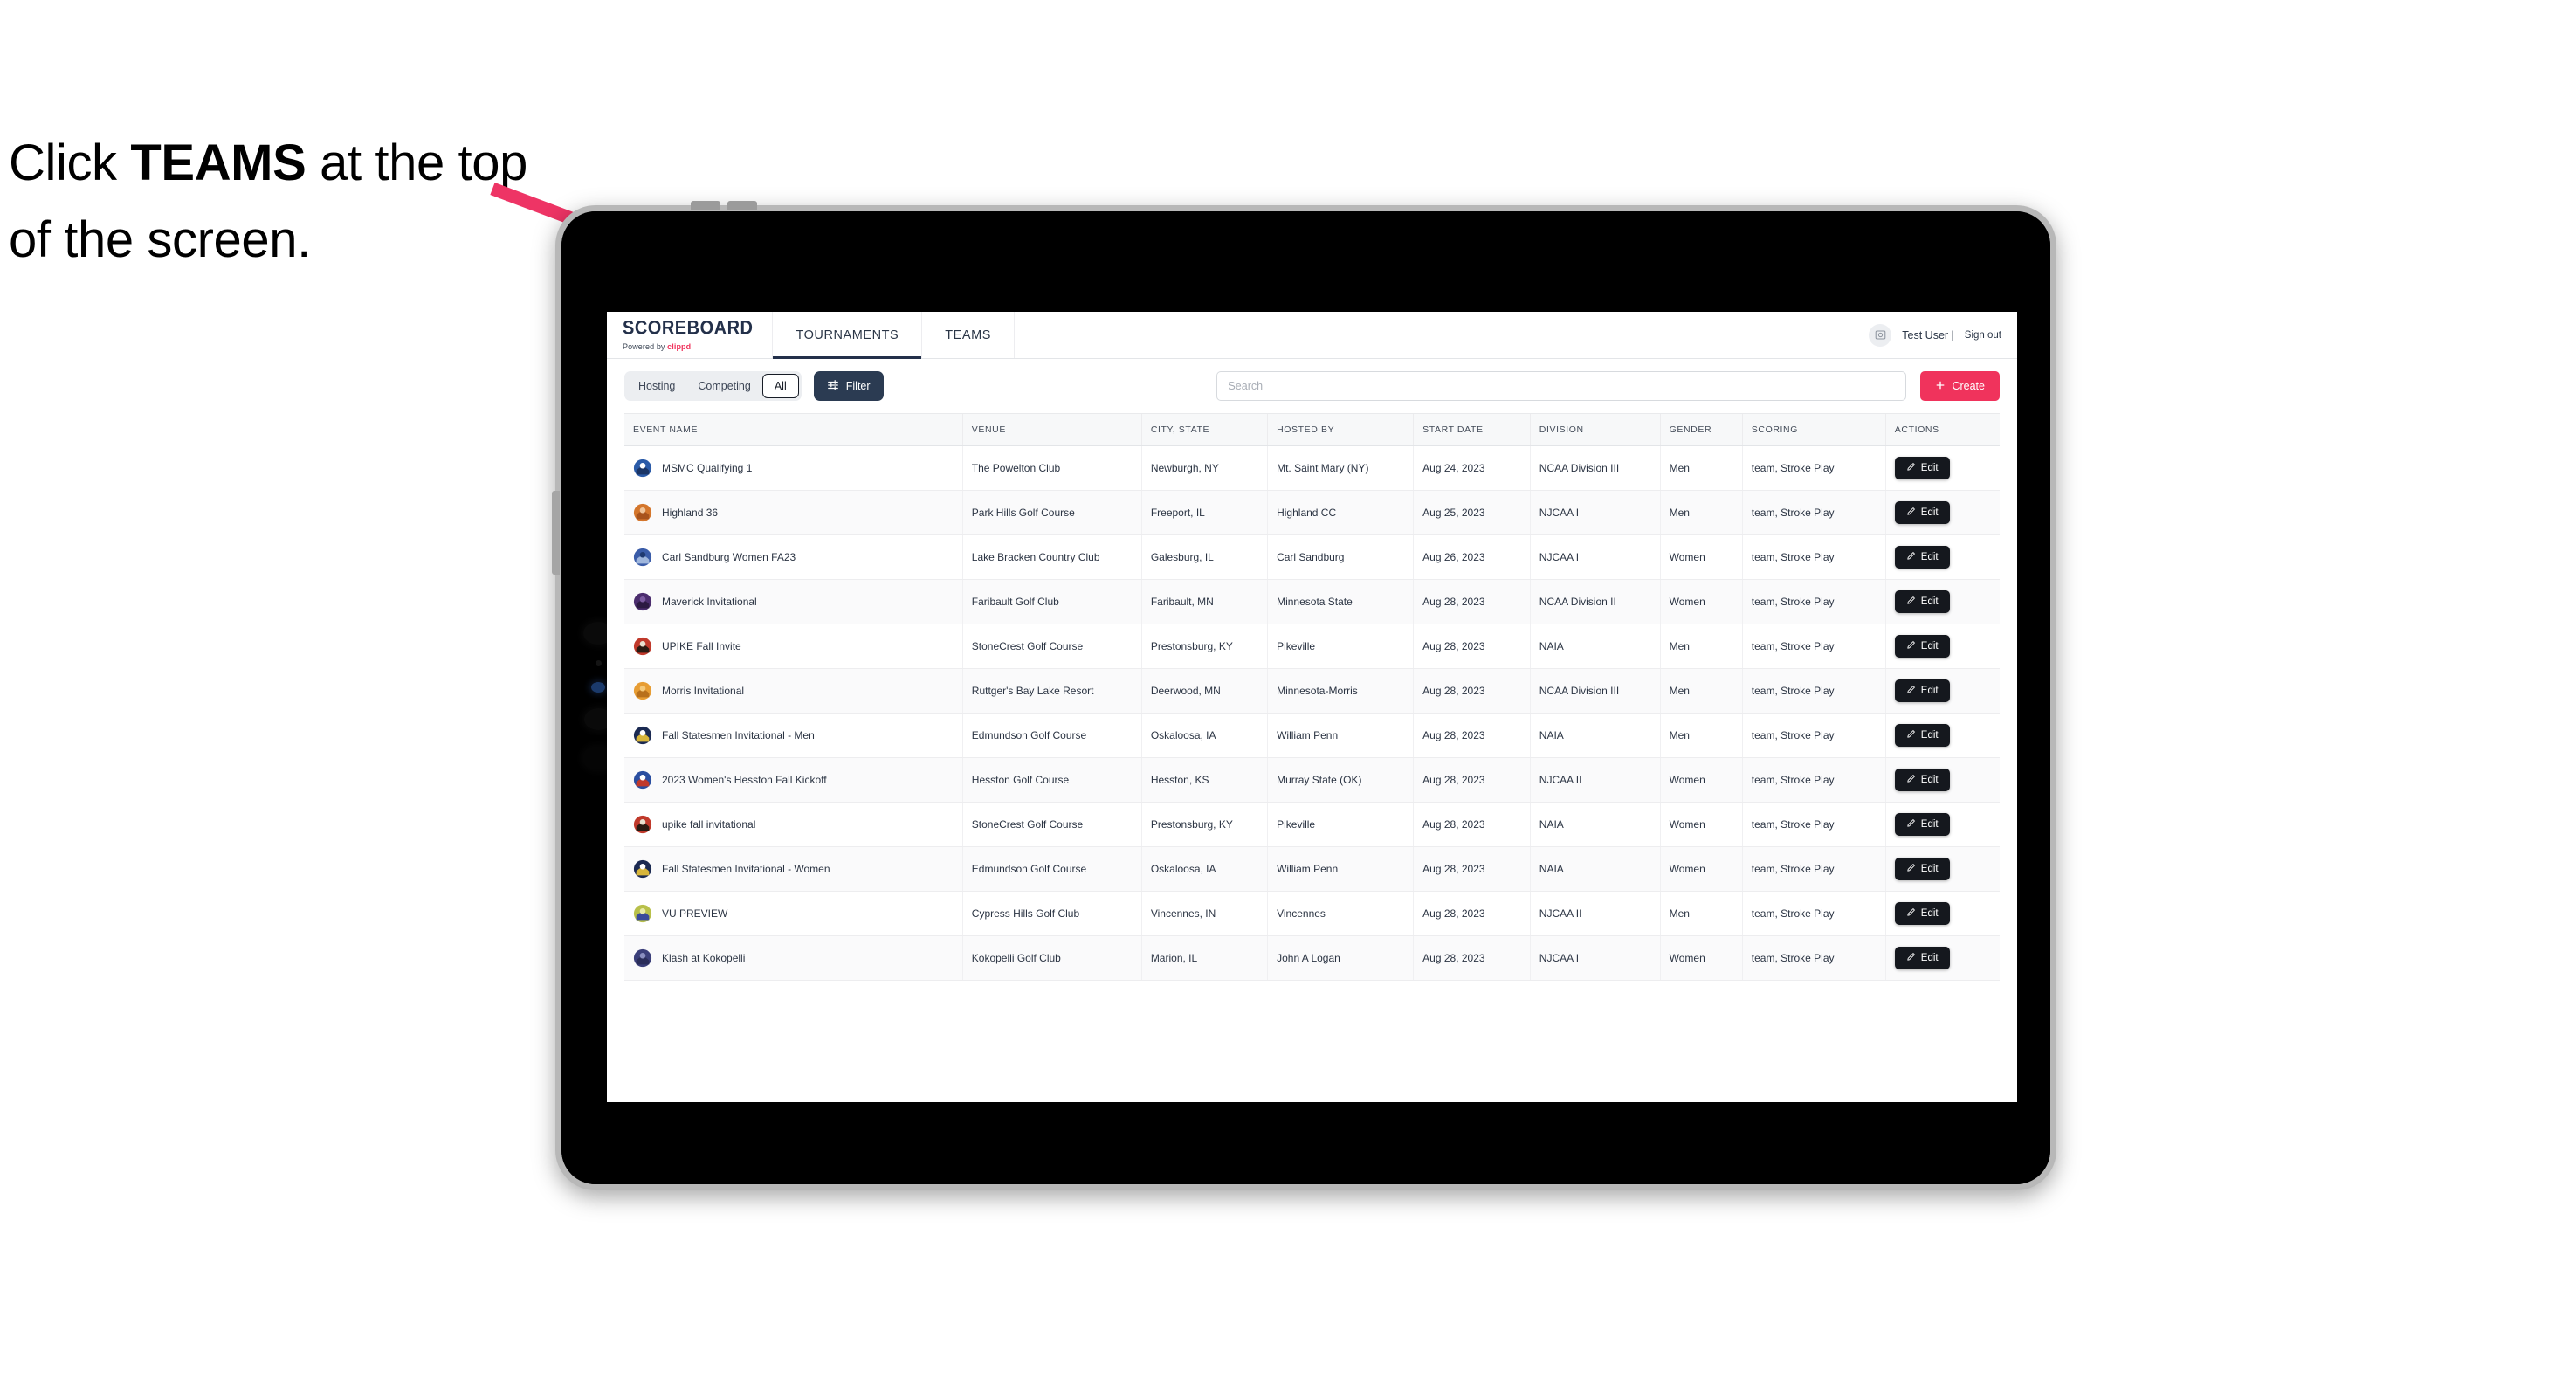  I want to click on volume-down-button, so click(742, 205).